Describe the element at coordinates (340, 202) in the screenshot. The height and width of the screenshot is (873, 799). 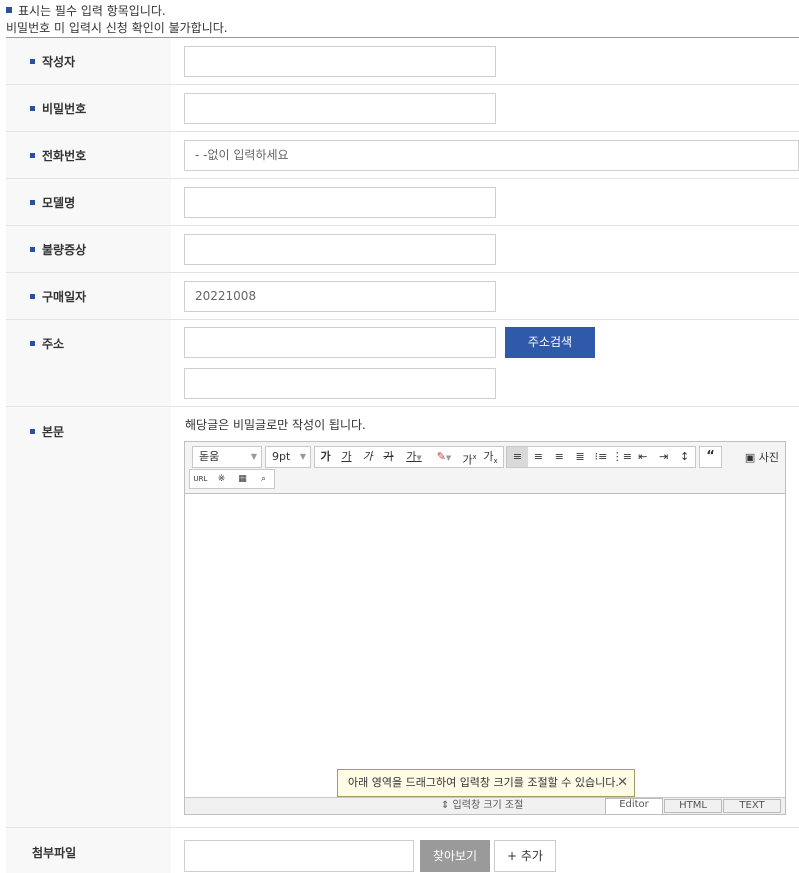
I see `model-input` at that location.